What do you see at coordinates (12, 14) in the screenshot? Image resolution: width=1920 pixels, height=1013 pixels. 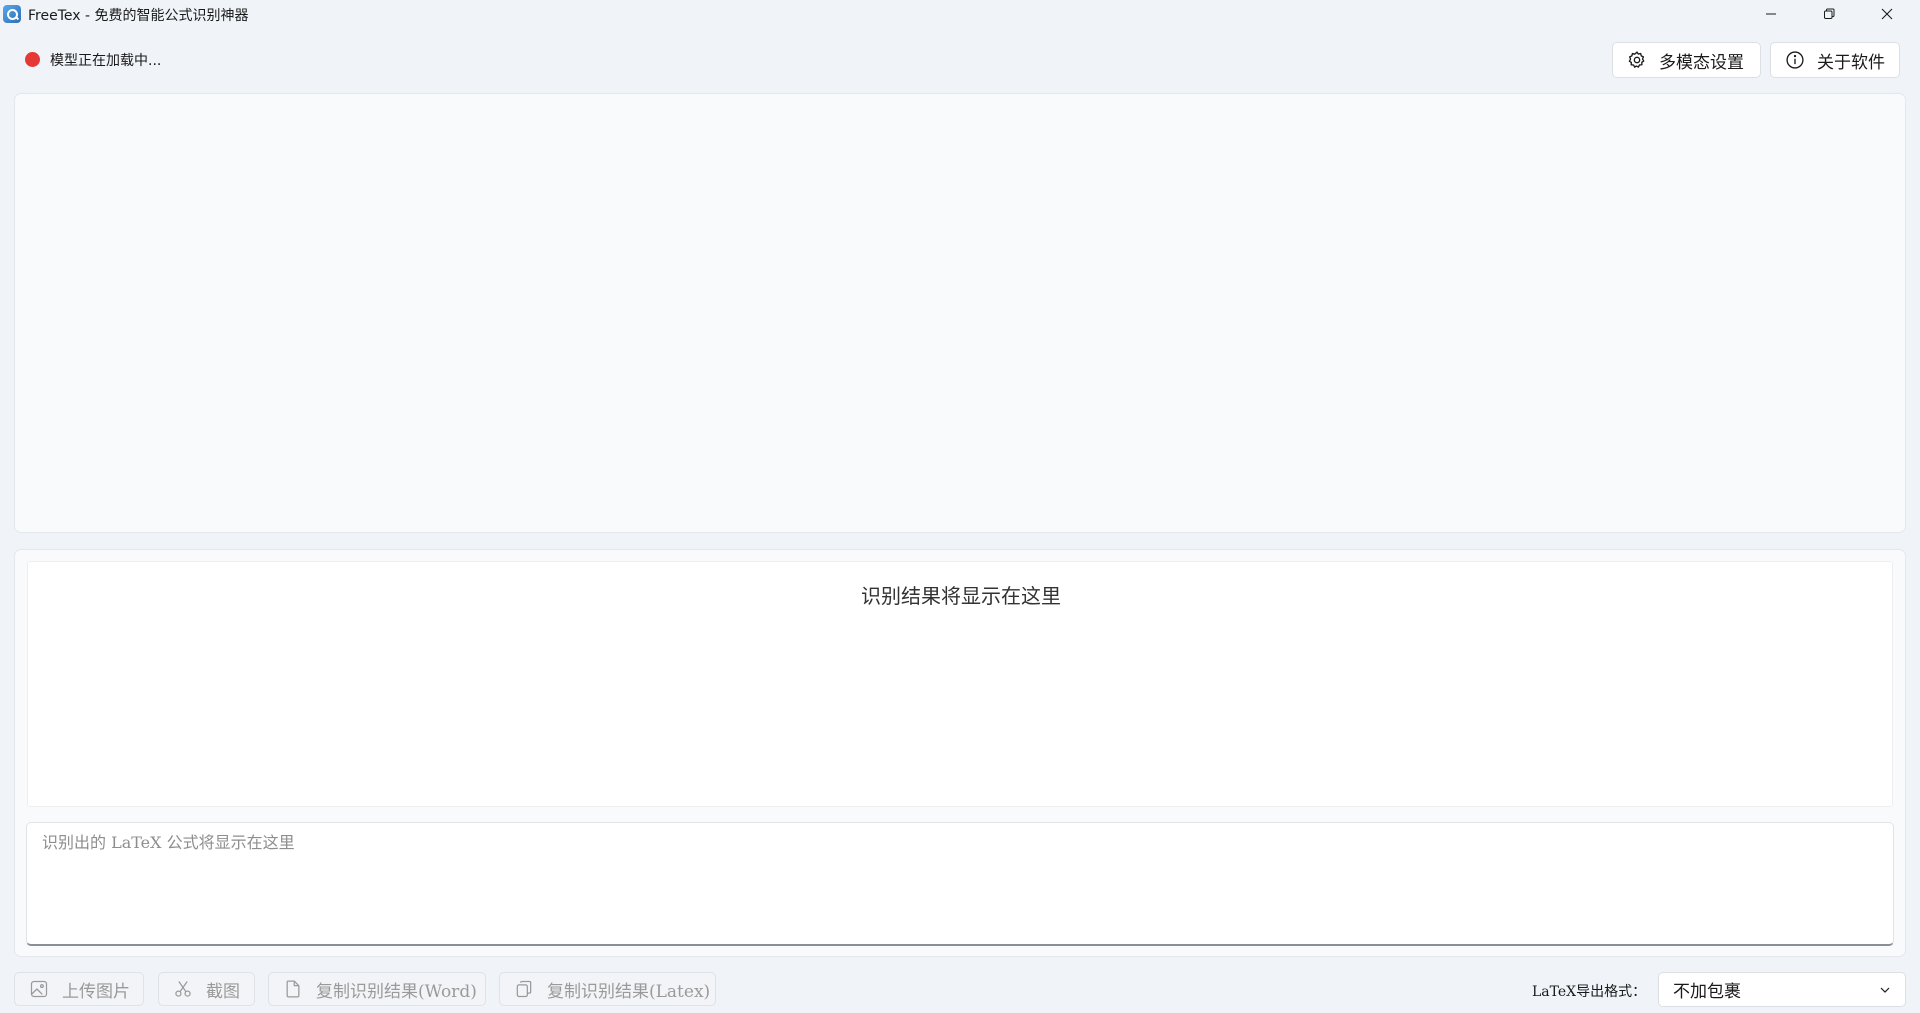 I see `app-logo-icon` at bounding box center [12, 14].